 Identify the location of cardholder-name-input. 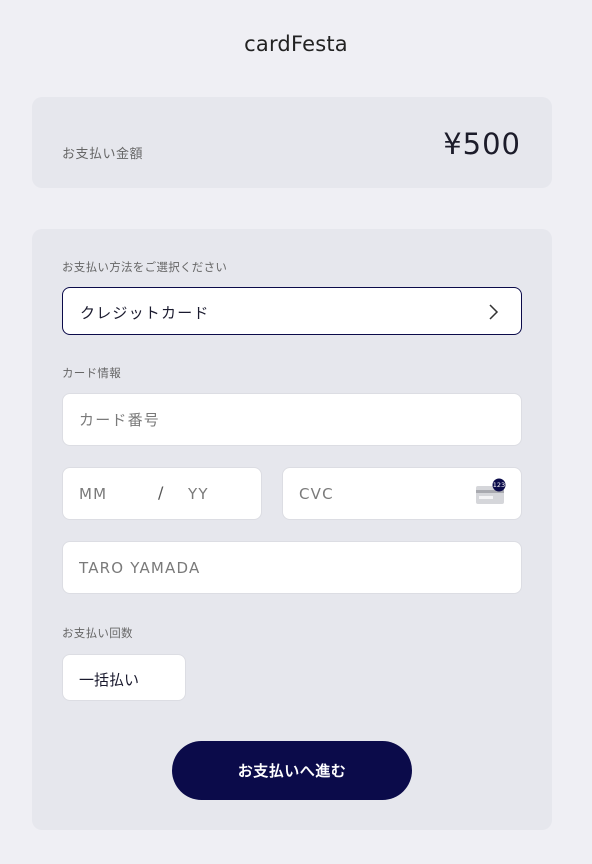
(289, 567).